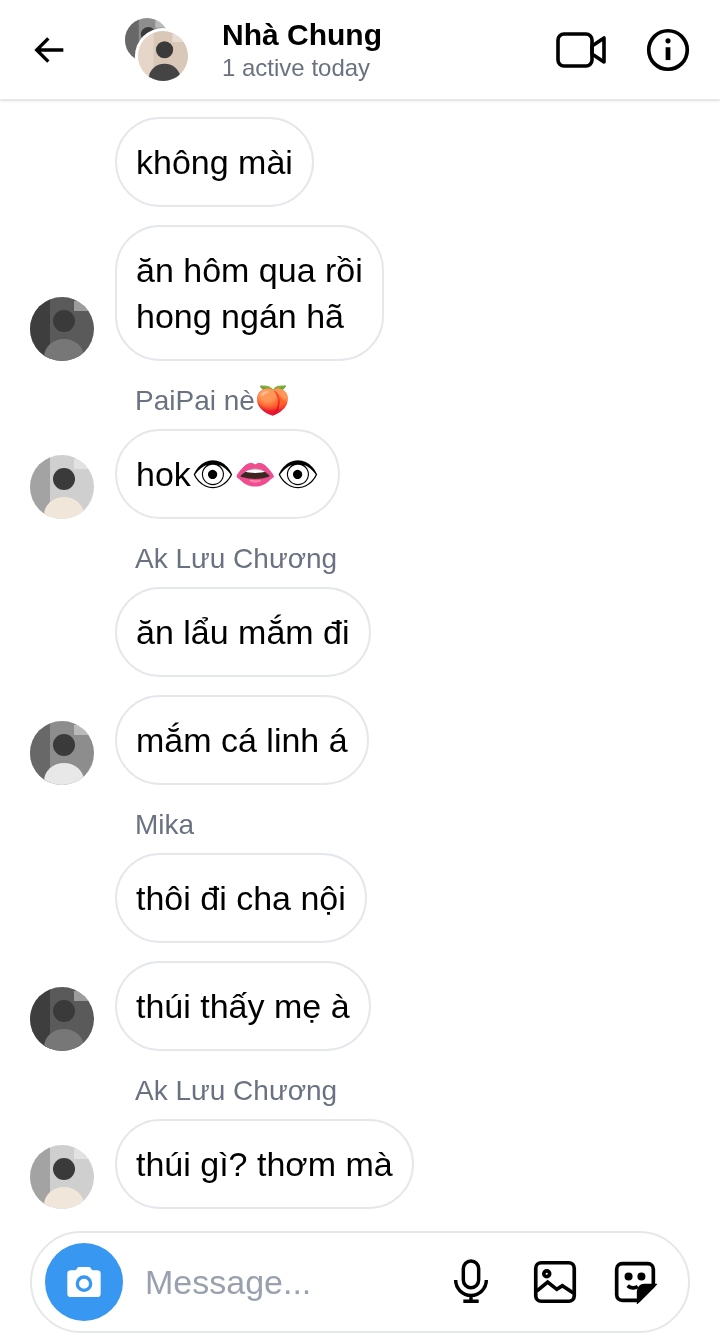  Describe the element at coordinates (214, 162) in the screenshot. I see `message-bubble: không mài` at that location.